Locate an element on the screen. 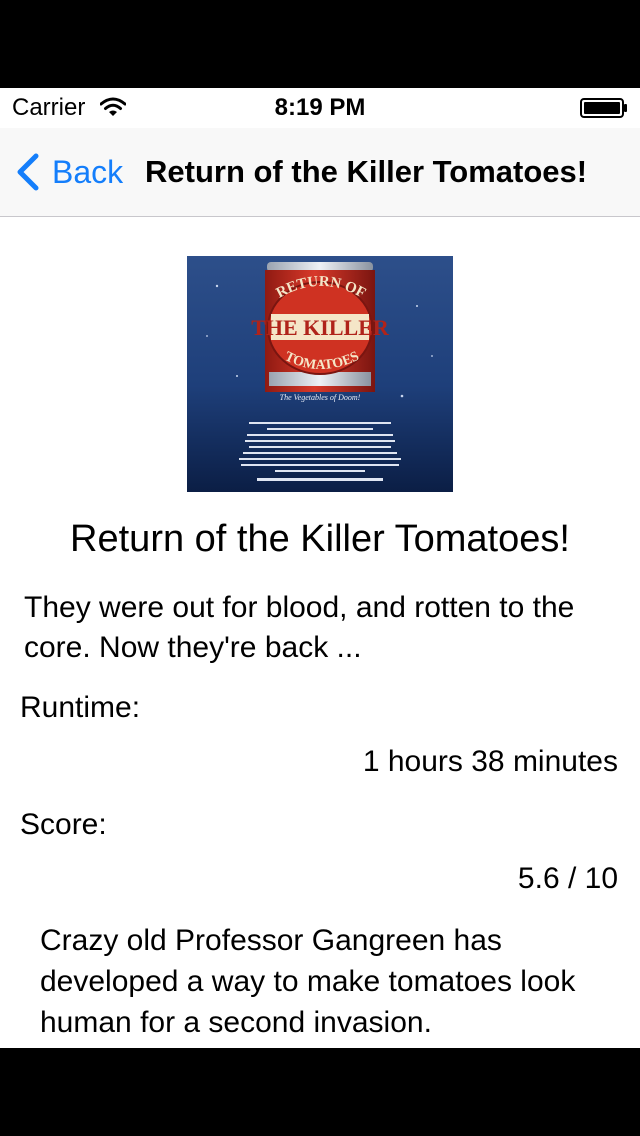 This screenshot has height=1136, width=640. battery-icon is located at coordinates (603, 108).